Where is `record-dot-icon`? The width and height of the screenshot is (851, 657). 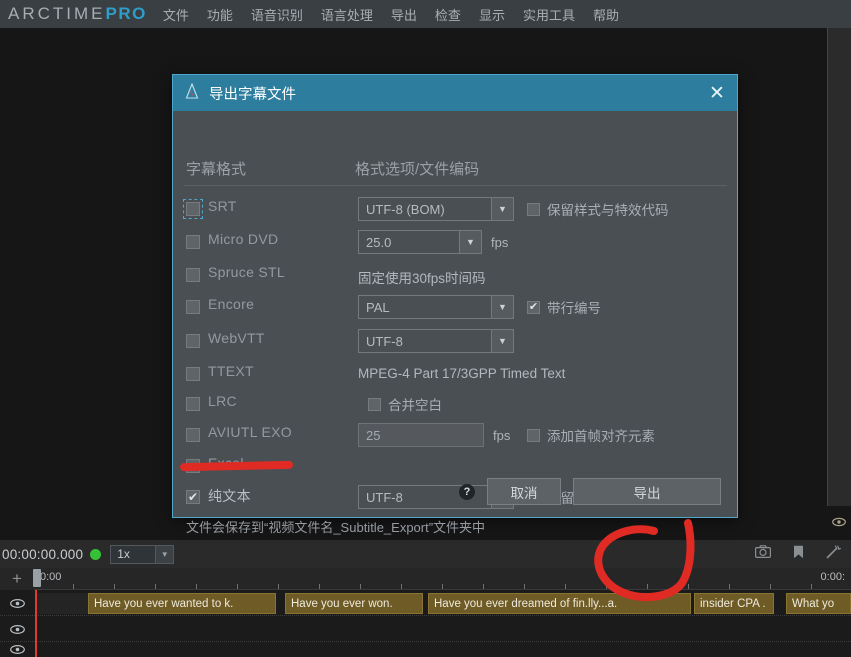 record-dot-icon is located at coordinates (96, 554).